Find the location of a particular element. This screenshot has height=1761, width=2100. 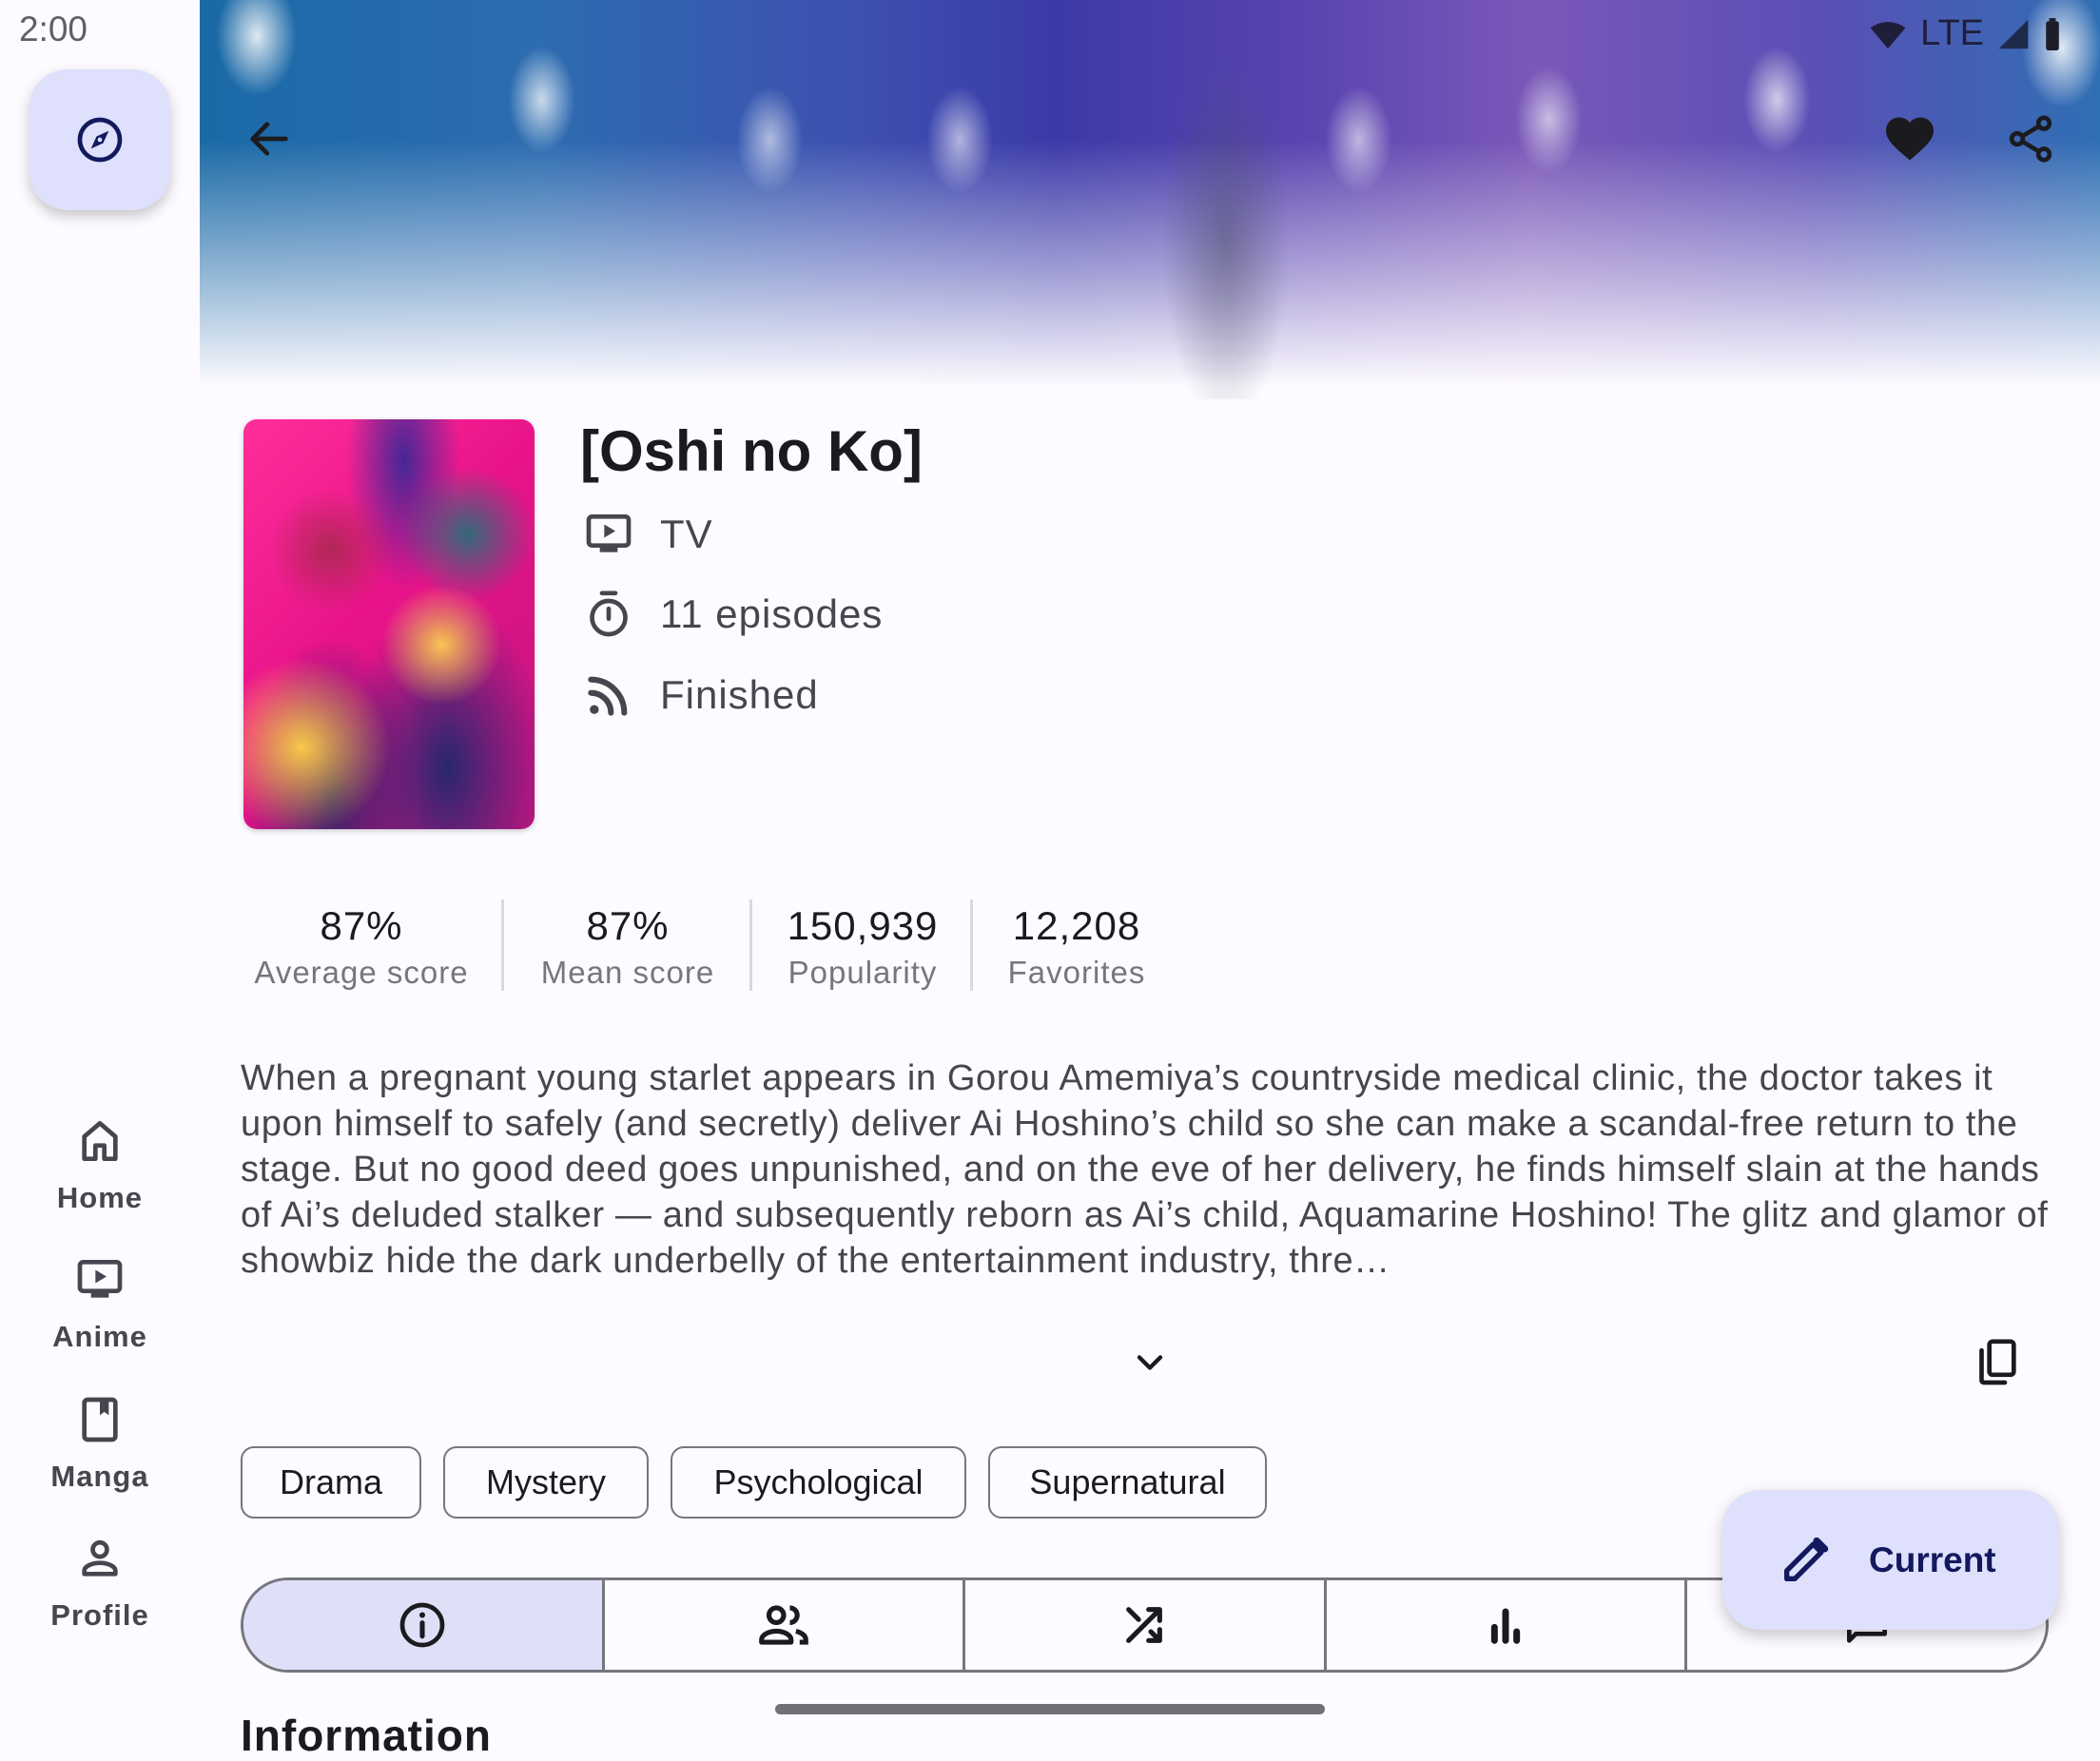

bar-chart-icon is located at coordinates (1505, 1626).